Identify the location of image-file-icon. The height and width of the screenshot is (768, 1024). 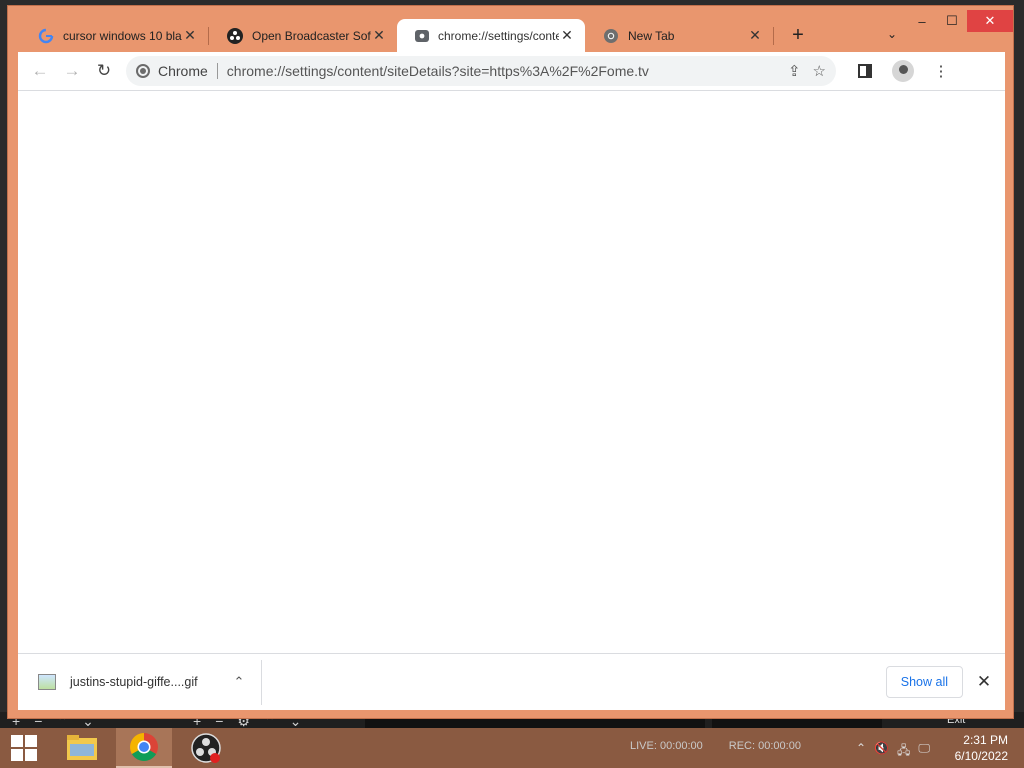
(47, 682).